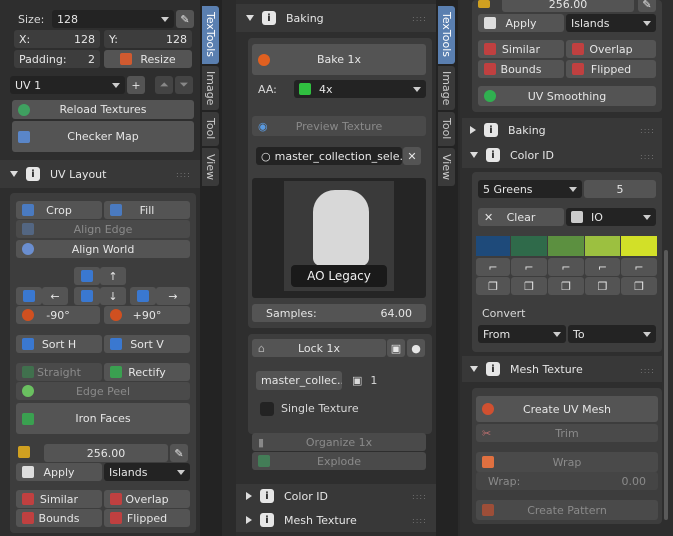 Image resolution: width=673 pixels, height=536 pixels. Describe the element at coordinates (59, 210) in the screenshot. I see `crop-button: Crop` at that location.